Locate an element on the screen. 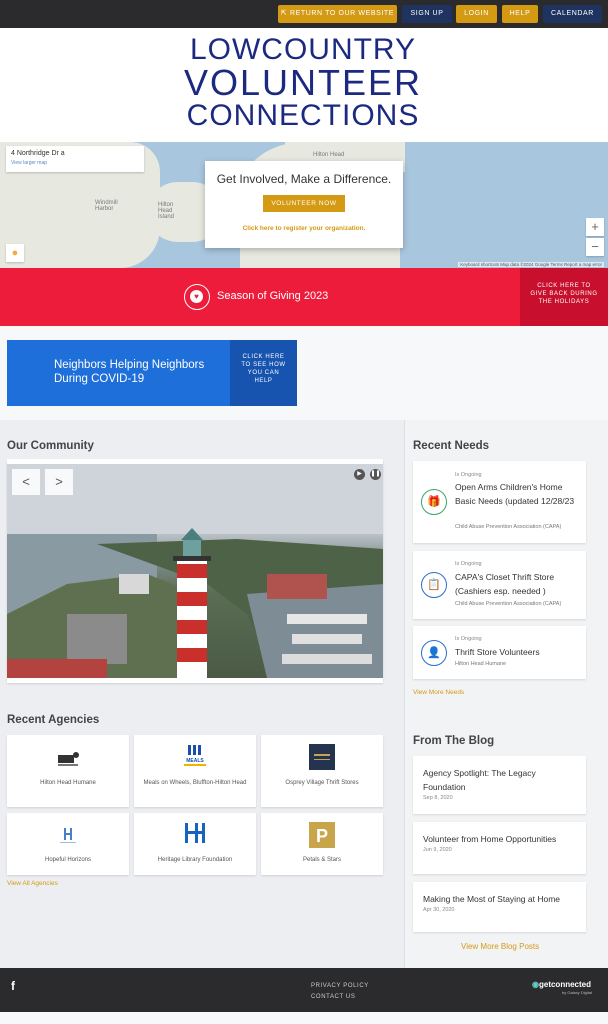 Image resolution: width=608 pixels, height=1024 pixels. agency-name: Osprey Village Thrift Stores is located at coordinates (322, 783).